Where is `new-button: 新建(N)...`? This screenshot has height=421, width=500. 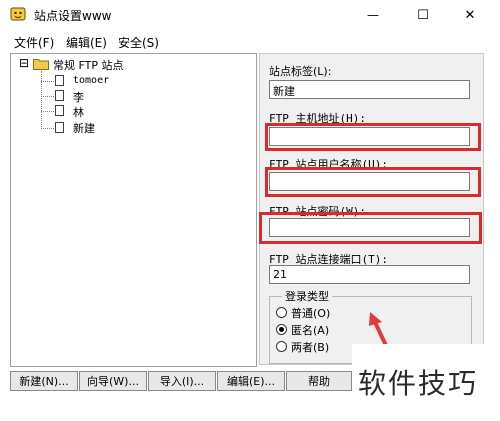
new-button: 新建(N)... is located at coordinates (44, 381).